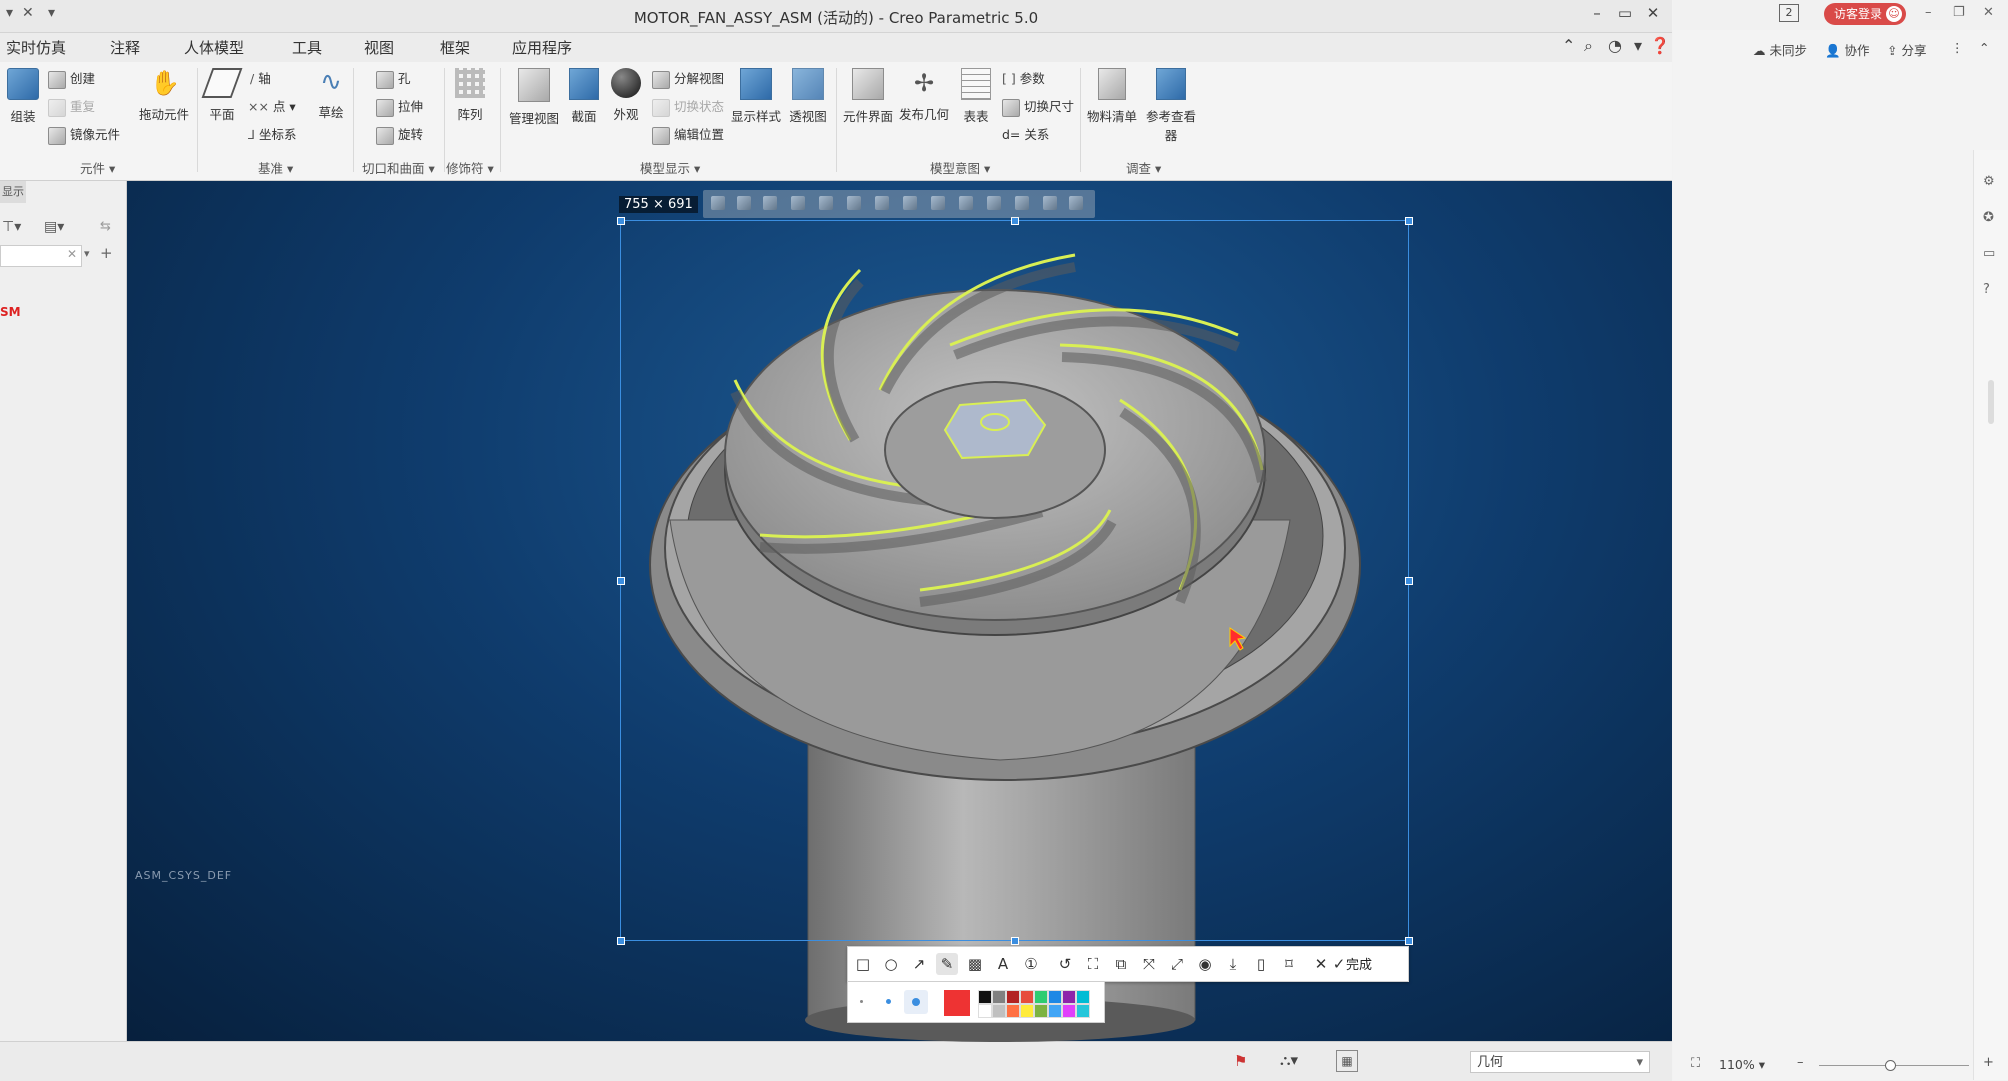 The image size is (2008, 1081). I want to click on resize-handle-t, so click(1015, 221).